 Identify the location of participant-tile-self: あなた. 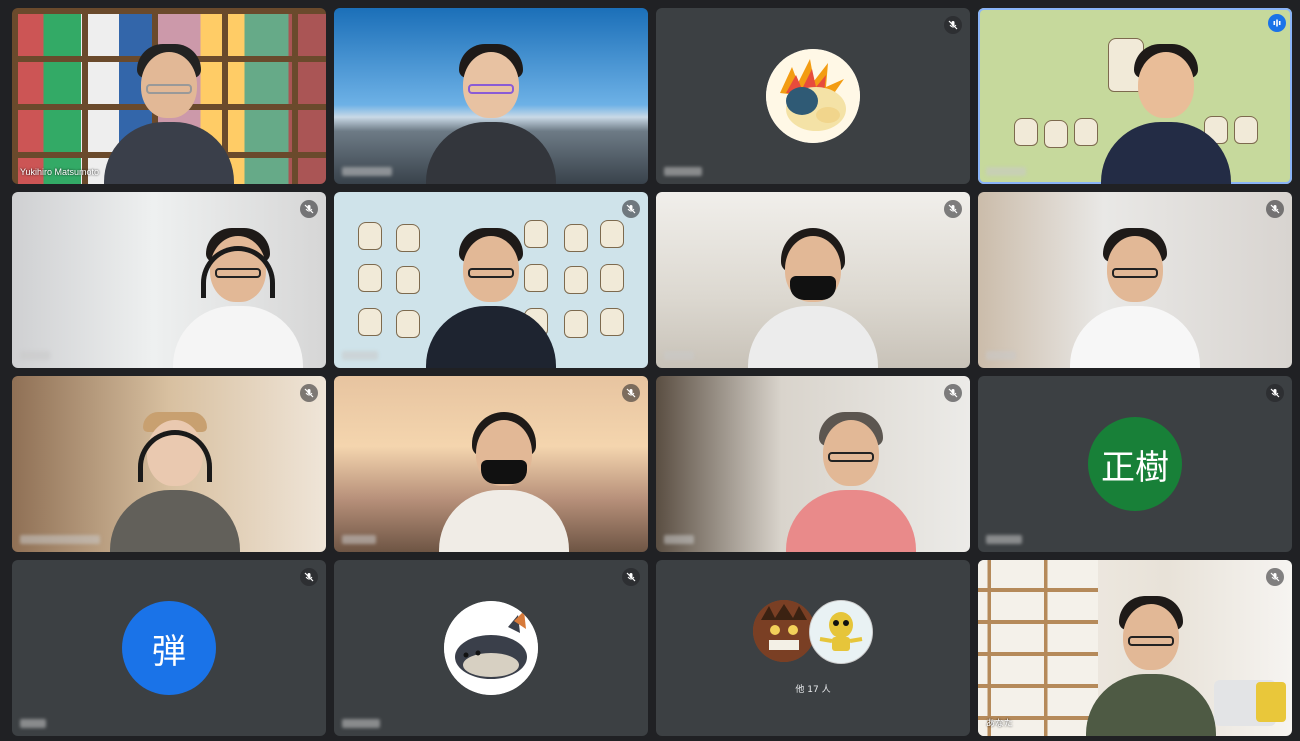
(1135, 648).